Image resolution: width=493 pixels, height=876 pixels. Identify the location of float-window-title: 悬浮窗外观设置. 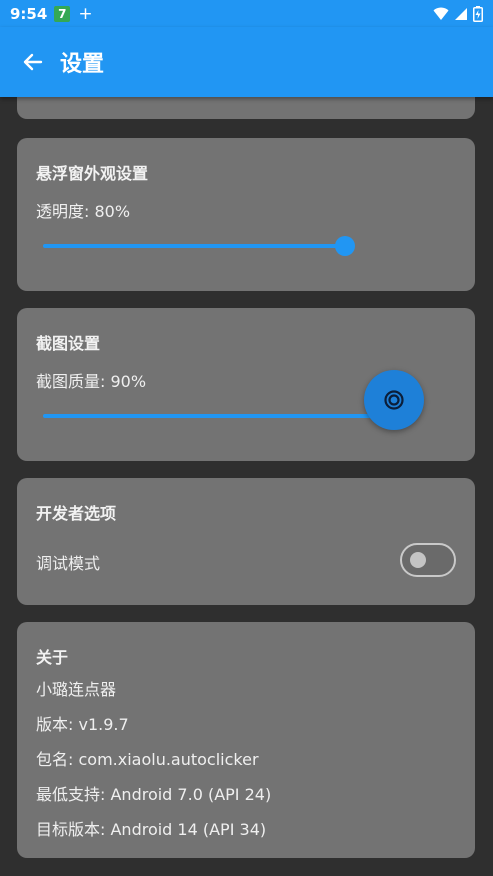
(92, 173).